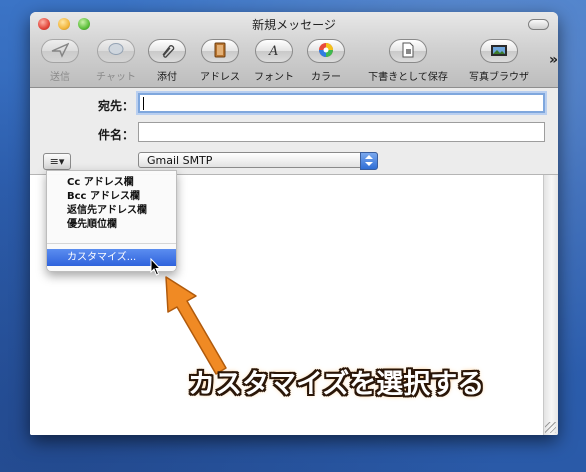  What do you see at coordinates (196, 325) in the screenshot?
I see `annotation-arrow-icon` at bounding box center [196, 325].